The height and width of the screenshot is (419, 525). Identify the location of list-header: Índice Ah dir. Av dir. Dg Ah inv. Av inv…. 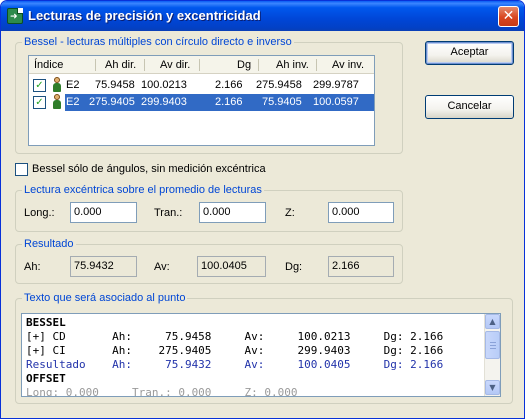
(201, 65).